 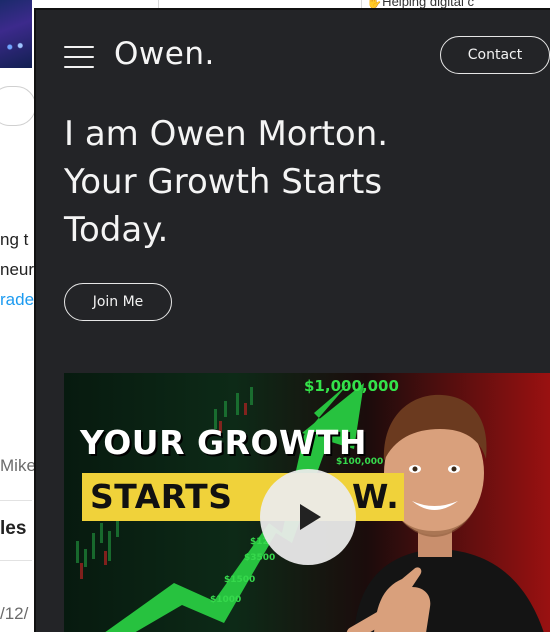 What do you see at coordinates (161, 496) in the screenshot?
I see `thumbnail-title-line2: STARTS` at bounding box center [161, 496].